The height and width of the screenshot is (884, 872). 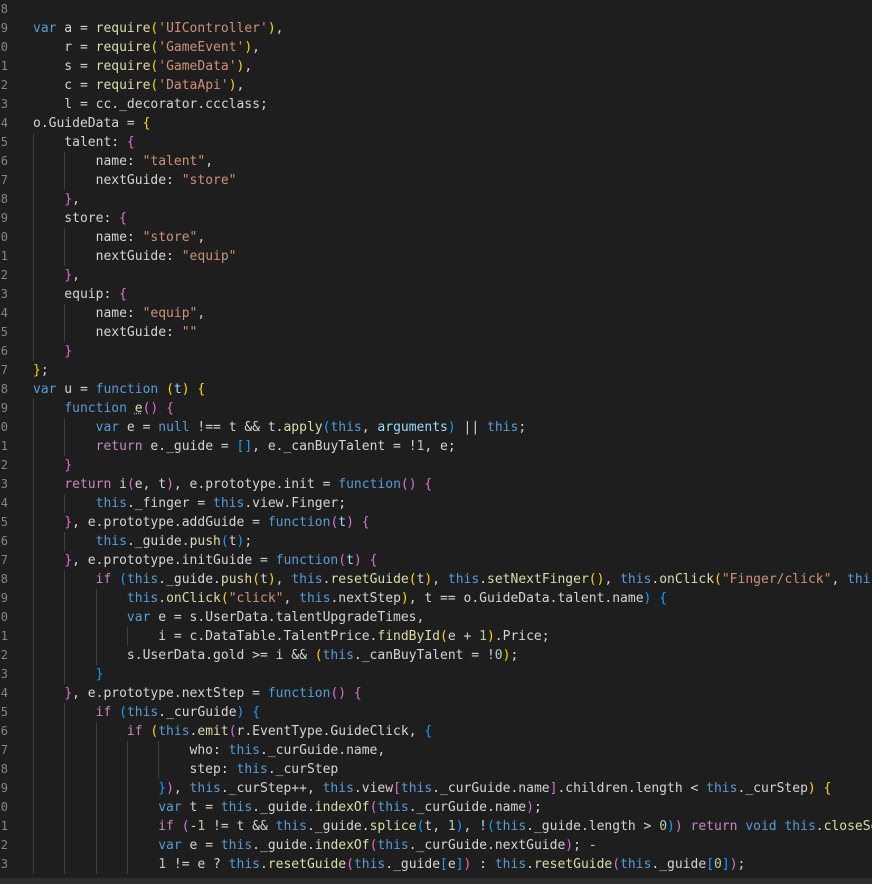 I want to click on code-line: 0 r = require('GameEvent'),, so click(x=436, y=47).